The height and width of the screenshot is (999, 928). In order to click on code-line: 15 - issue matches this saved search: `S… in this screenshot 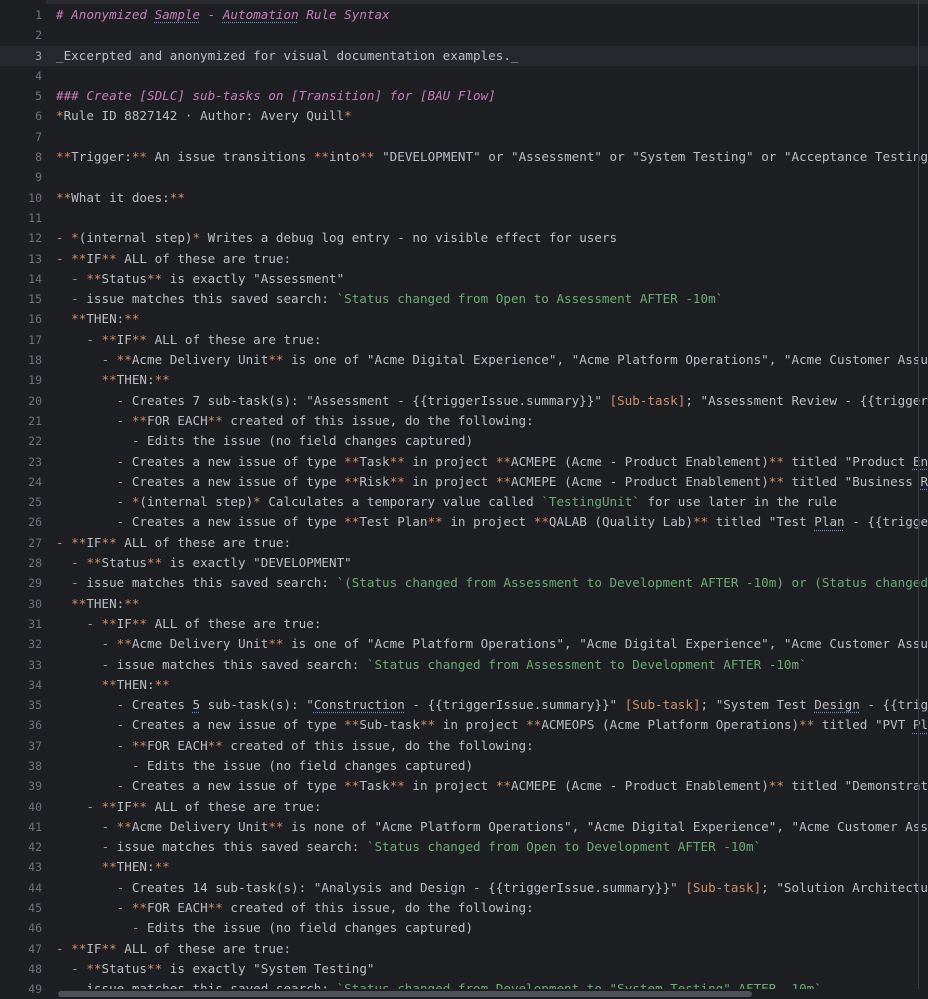, I will do `click(464, 299)`.